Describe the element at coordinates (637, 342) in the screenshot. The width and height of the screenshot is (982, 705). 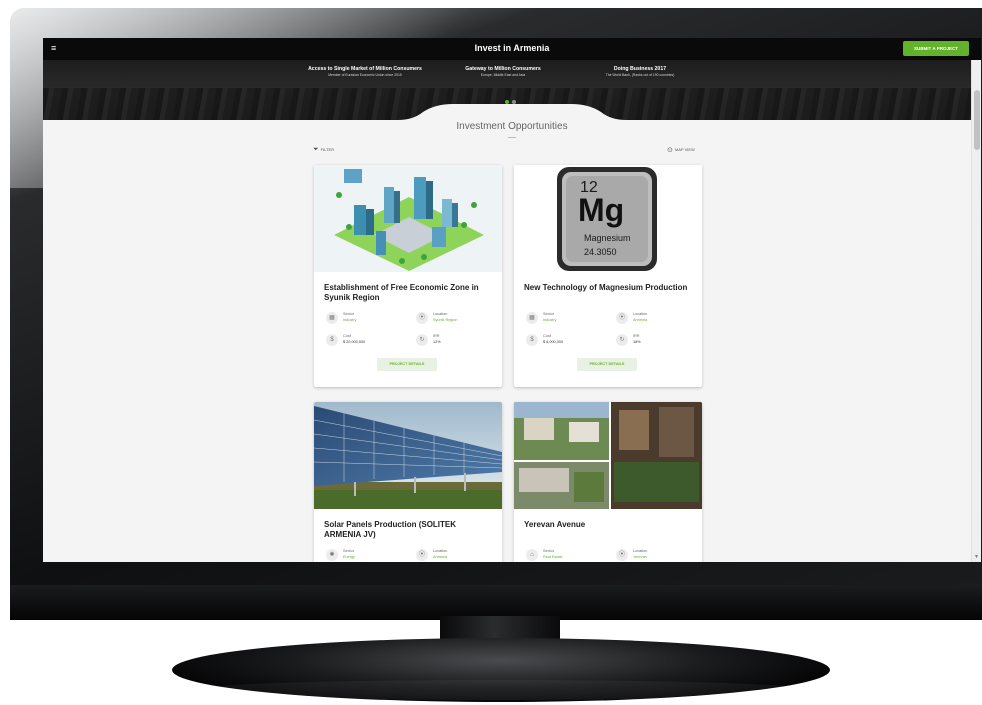
I see `metric-value: 18%` at that location.